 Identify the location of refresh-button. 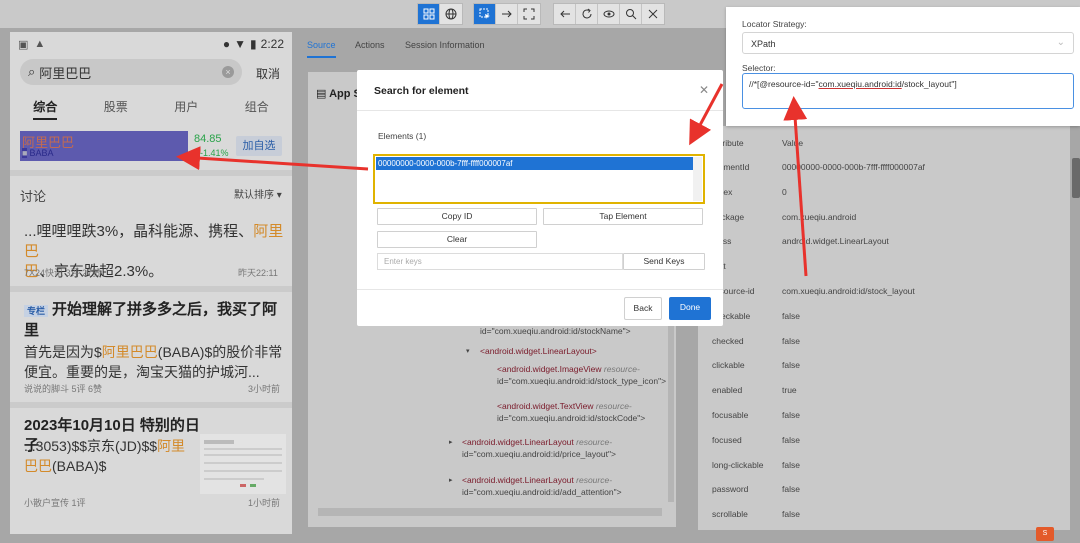
(587, 14).